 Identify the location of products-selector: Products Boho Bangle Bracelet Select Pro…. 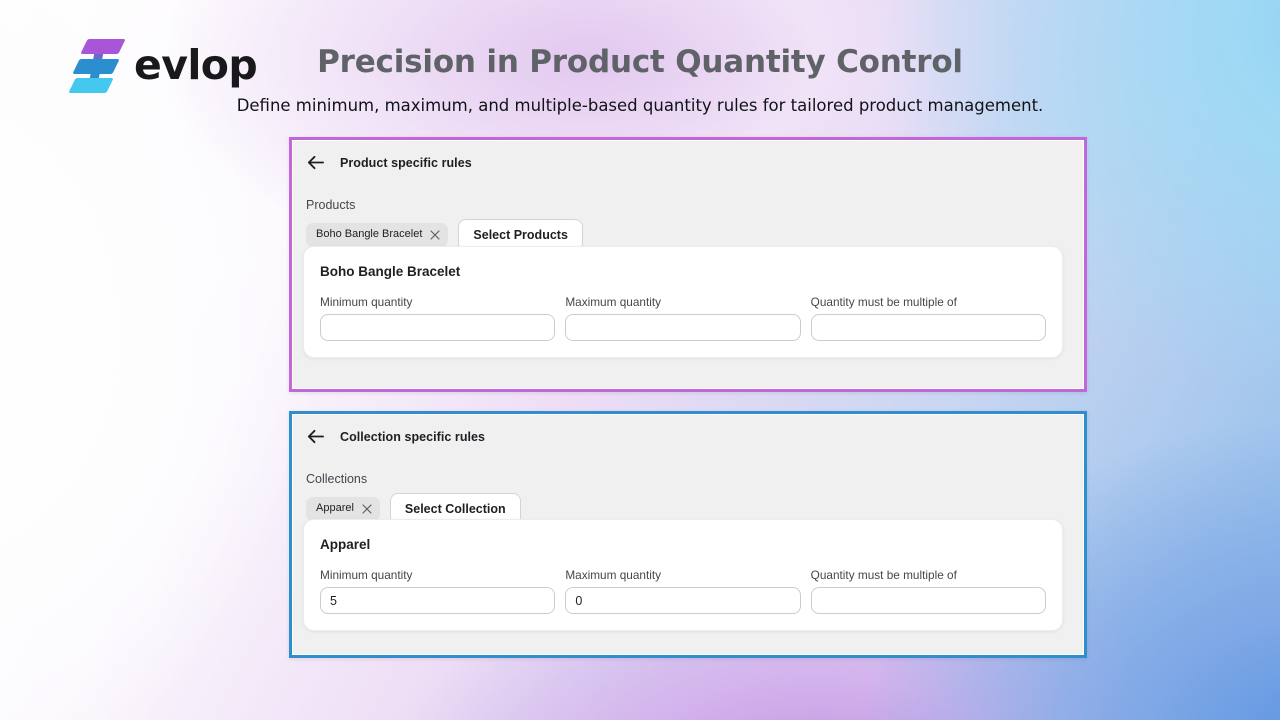
(688, 211).